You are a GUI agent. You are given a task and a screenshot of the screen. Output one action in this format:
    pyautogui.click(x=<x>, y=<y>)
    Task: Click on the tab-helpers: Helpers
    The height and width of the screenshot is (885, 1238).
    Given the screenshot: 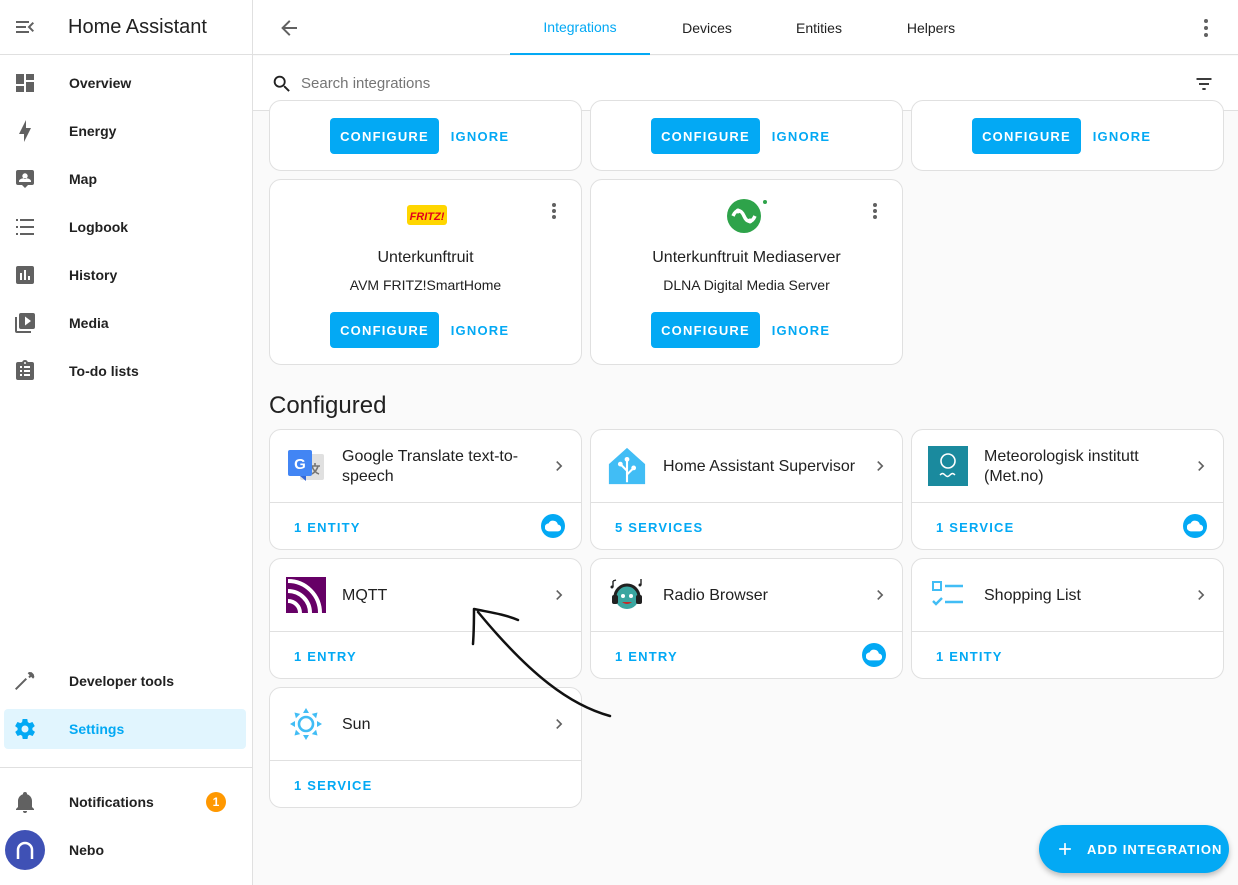 What is the action you would take?
    pyautogui.click(x=931, y=27)
    